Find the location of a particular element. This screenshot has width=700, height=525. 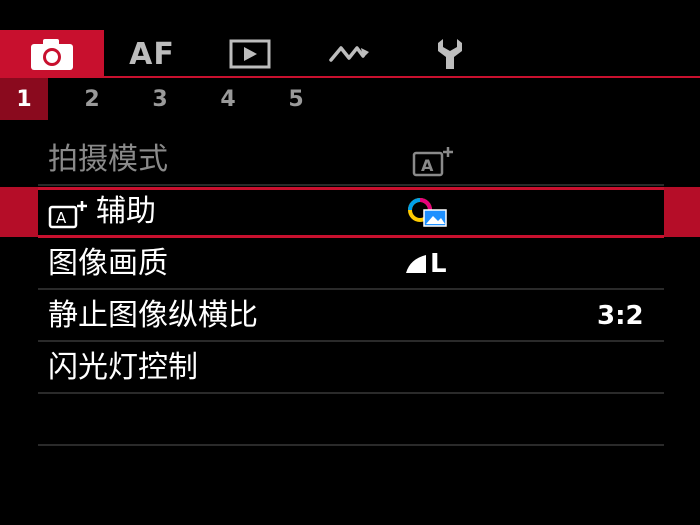

subtab-2: 2 is located at coordinates (92, 99).